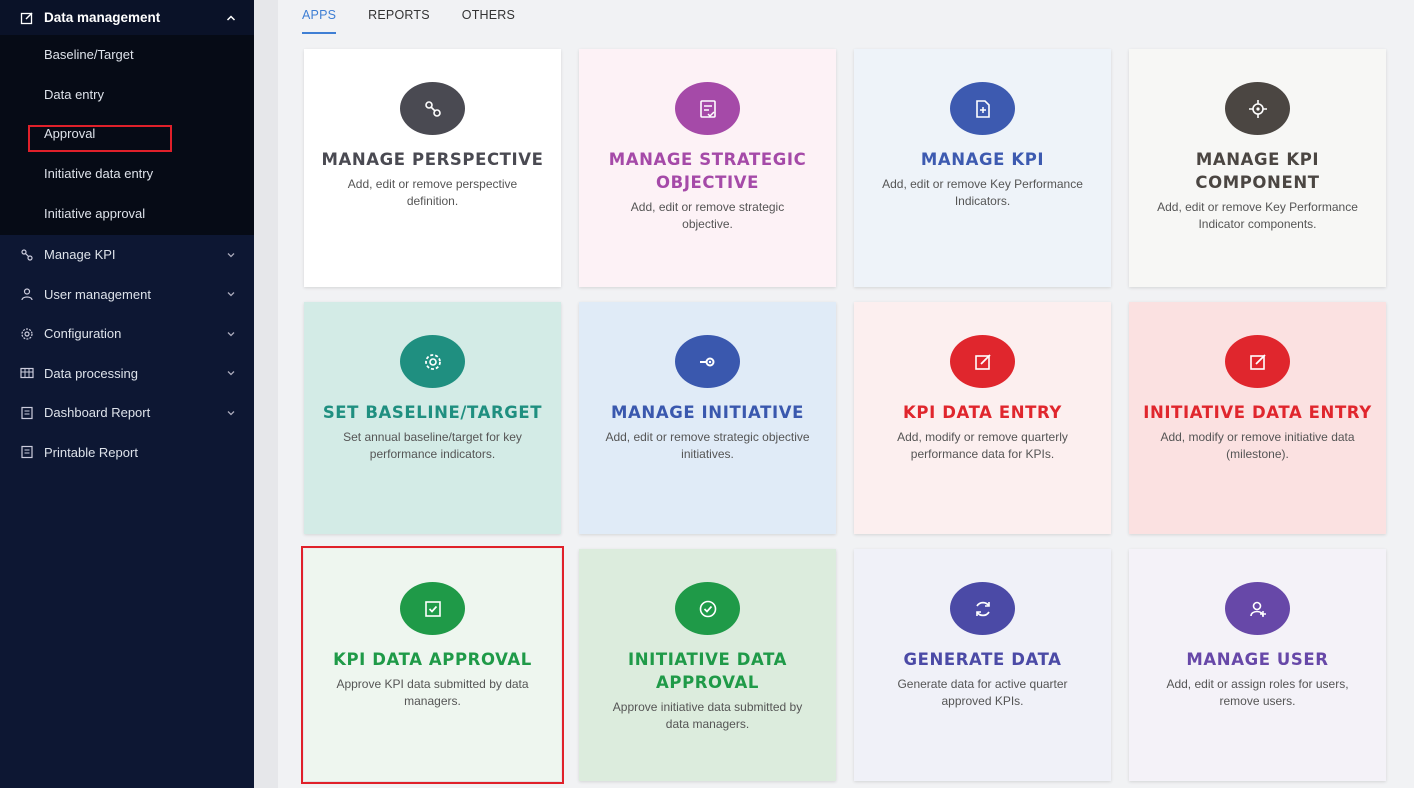  What do you see at coordinates (432, 412) in the screenshot?
I see `card-title: SET BASELINE/TARGET` at bounding box center [432, 412].